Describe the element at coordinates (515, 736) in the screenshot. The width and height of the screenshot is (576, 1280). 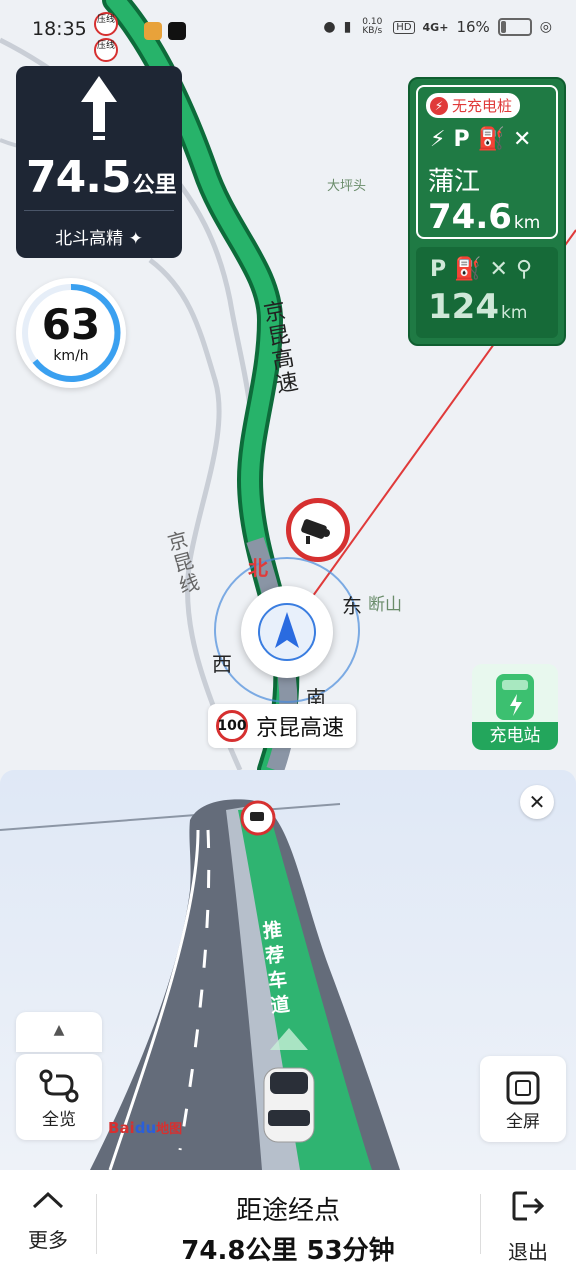
I see `charging-station-label: 充电站` at that location.